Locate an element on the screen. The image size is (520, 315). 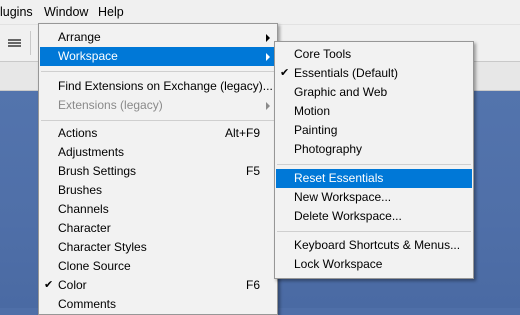
menu-item-label: Channels is located at coordinates (83, 209).